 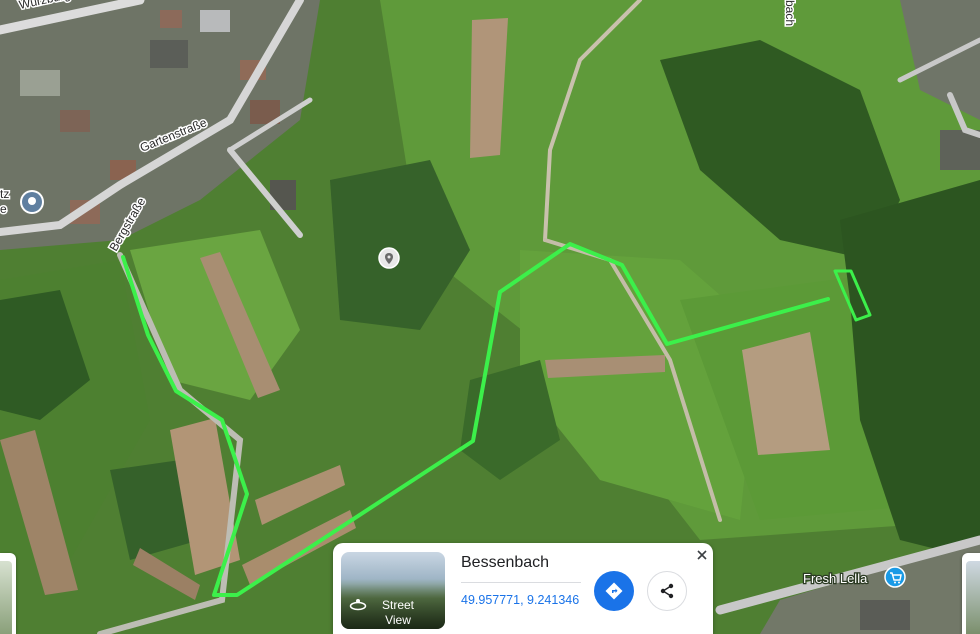 I want to click on shopping-cart-icon, so click(x=895, y=577).